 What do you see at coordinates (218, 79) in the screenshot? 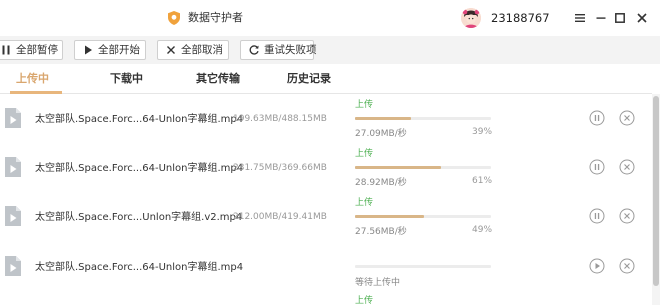
I see `tab-other-transfers: 其它传输` at bounding box center [218, 79].